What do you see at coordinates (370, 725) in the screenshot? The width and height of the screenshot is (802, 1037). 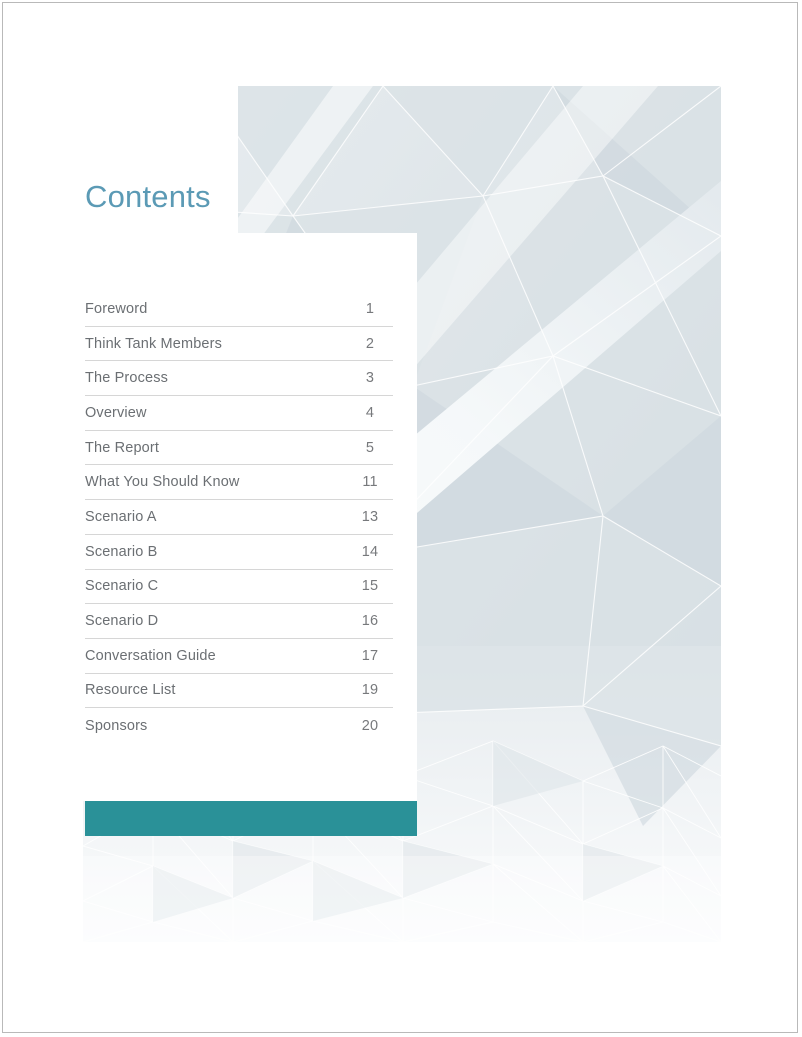 I see `toc-entry-page: 20` at bounding box center [370, 725].